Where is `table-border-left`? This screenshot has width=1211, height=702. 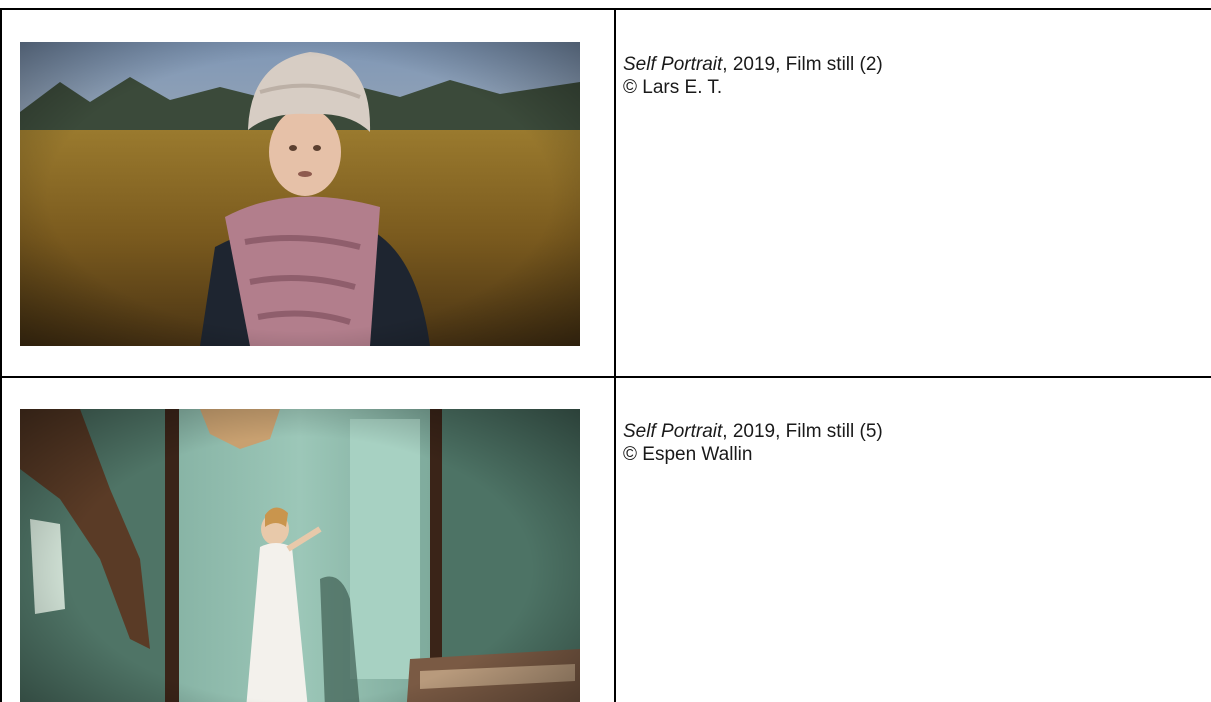
table-border-left is located at coordinates (1, 355).